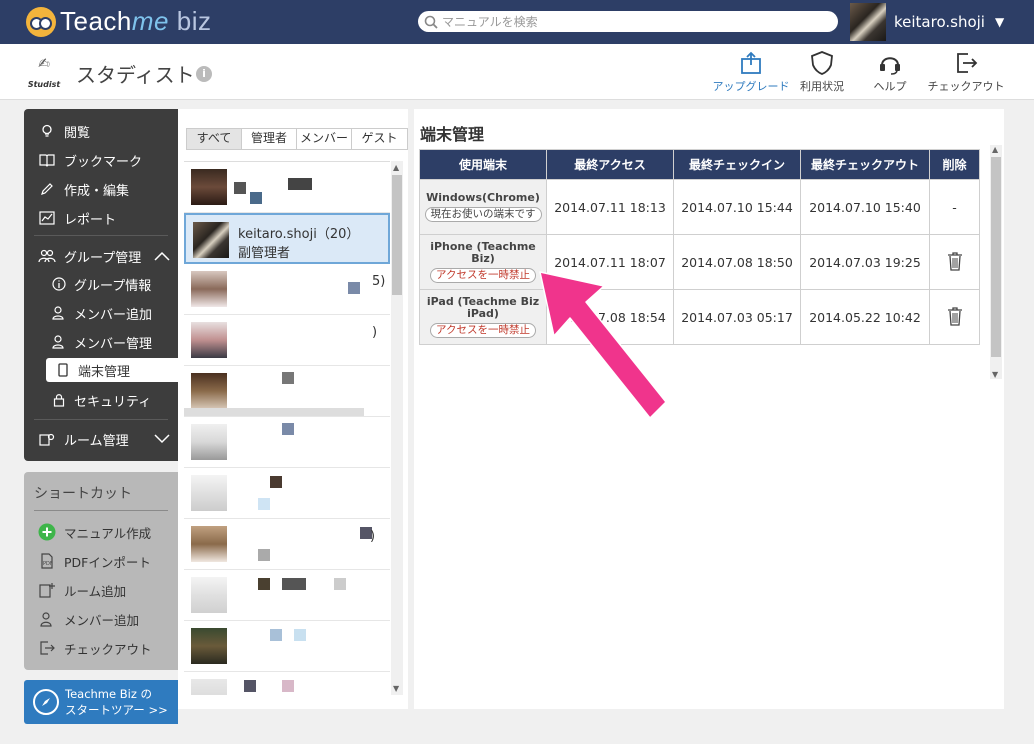 Image resolution: width=1034 pixels, height=744 pixels. I want to click on checkout-button: チェックアウト, so click(966, 73).